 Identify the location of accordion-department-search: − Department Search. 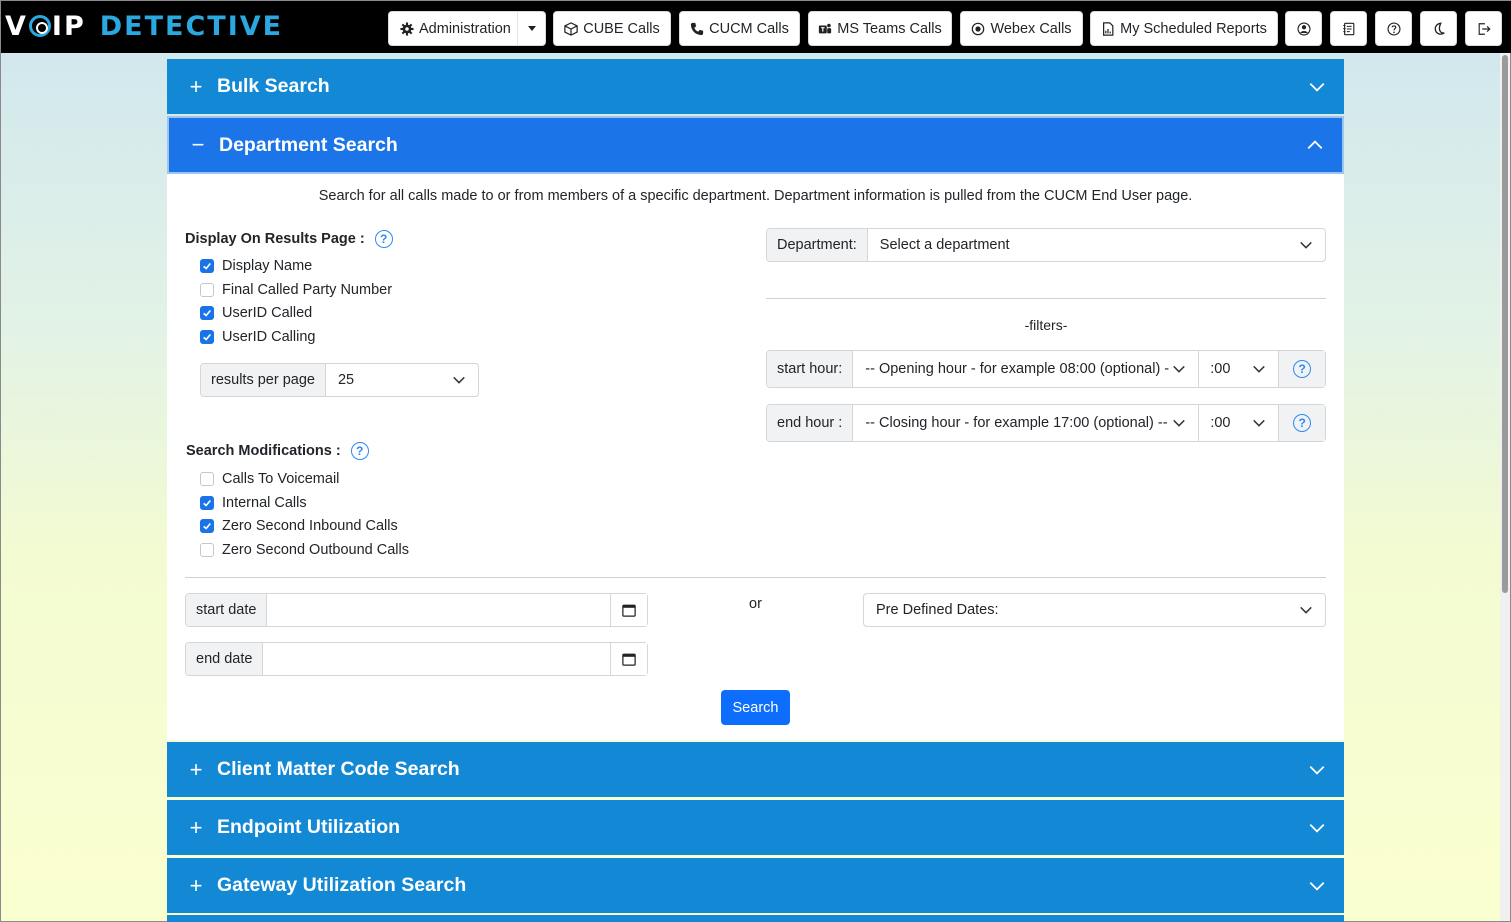
(755, 145).